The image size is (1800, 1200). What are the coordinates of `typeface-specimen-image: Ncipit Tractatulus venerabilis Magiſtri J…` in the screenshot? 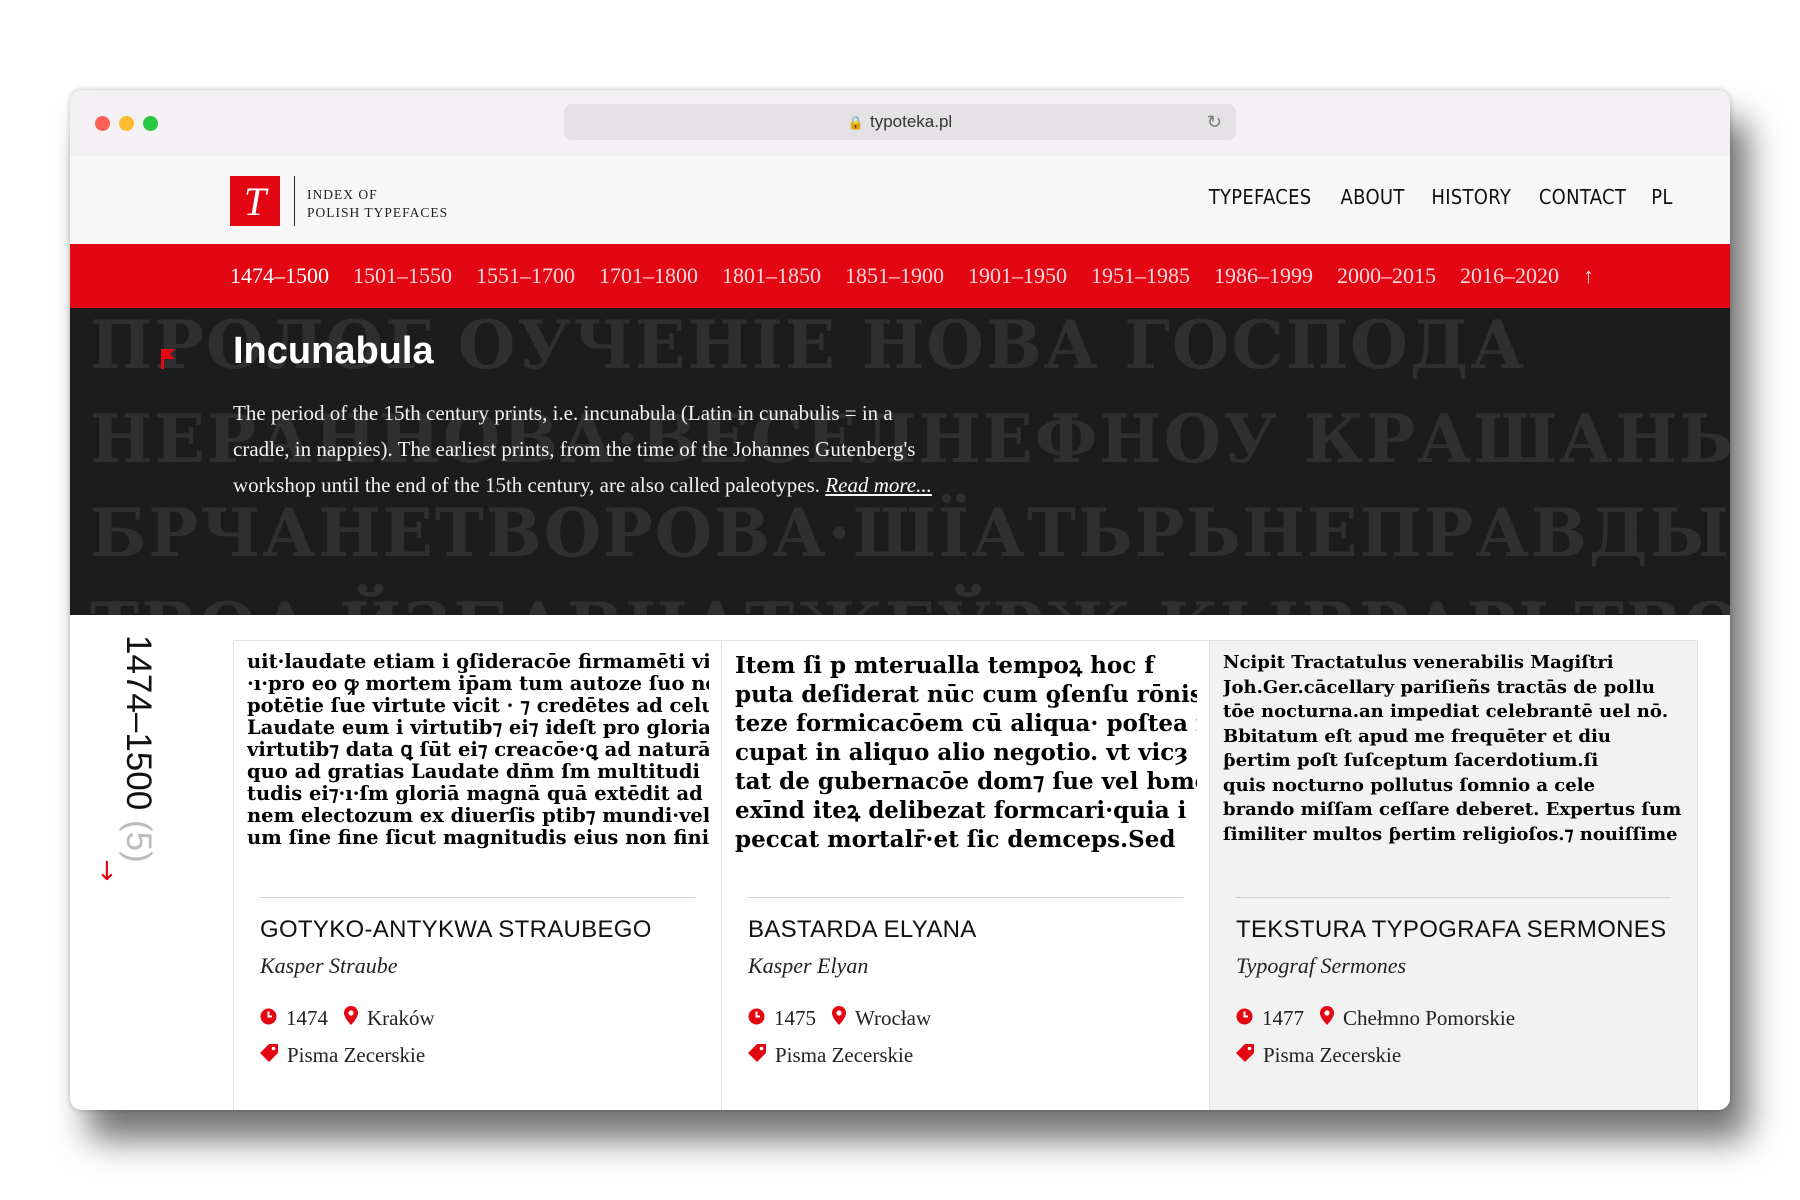 It's located at (1454, 766).